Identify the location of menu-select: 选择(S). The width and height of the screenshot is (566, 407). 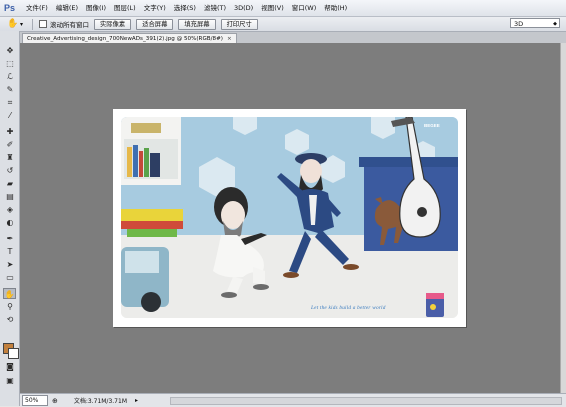
(185, 8).